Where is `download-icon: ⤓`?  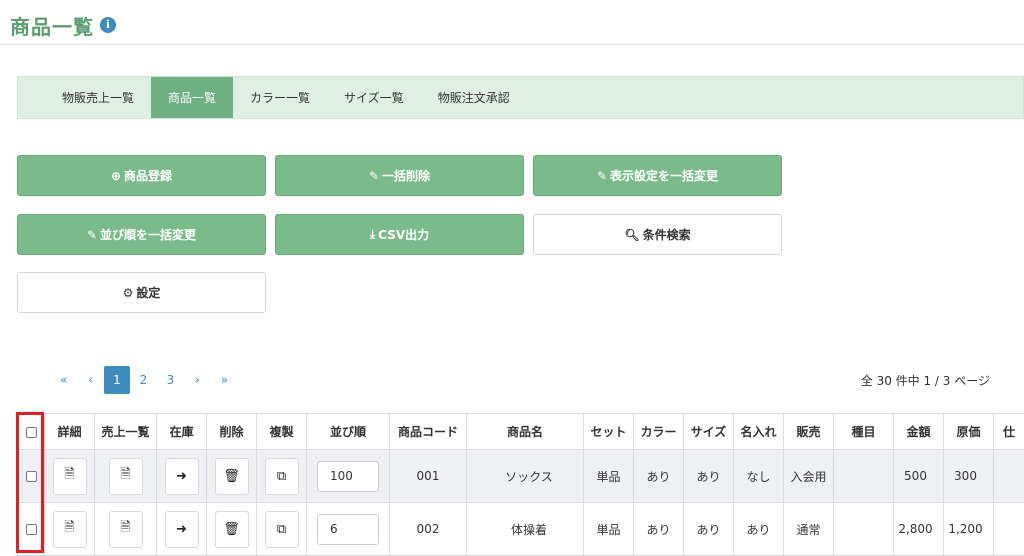 download-icon: ⤓ is located at coordinates (372, 234).